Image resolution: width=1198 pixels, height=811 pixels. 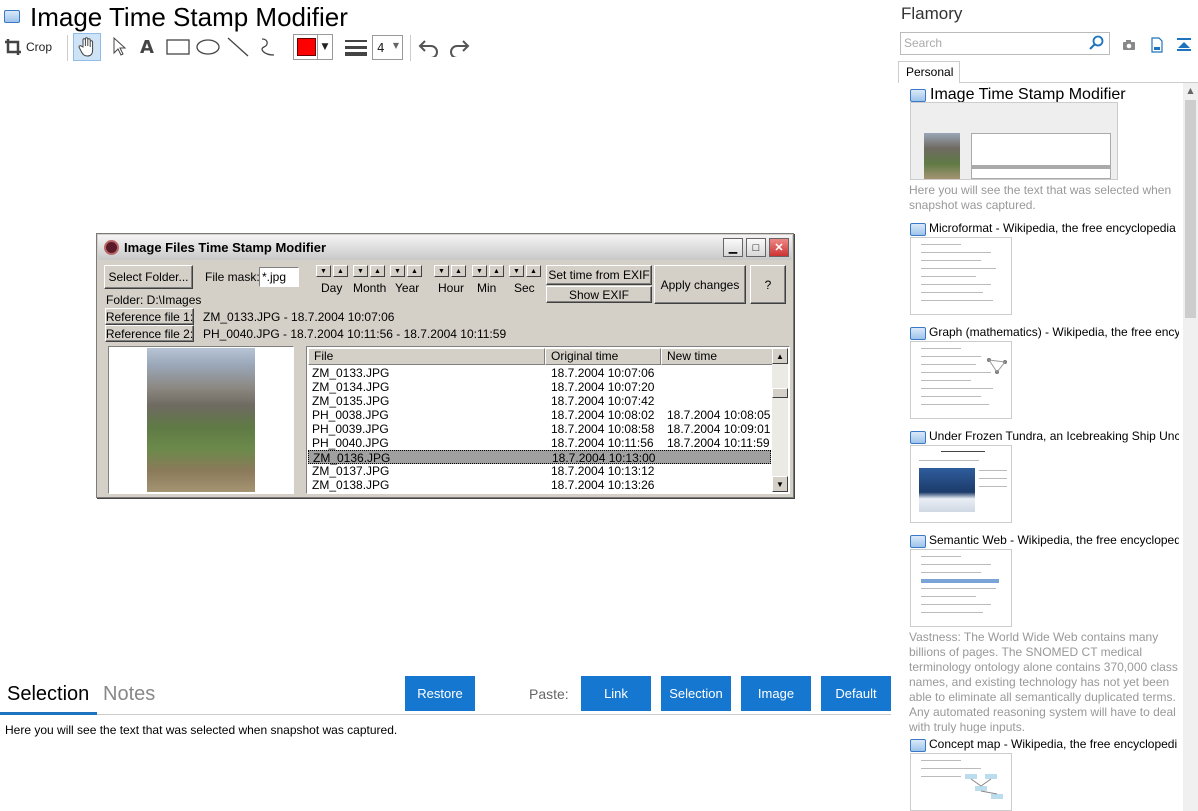 I want to click on camera-icon, so click(x=1129, y=45).